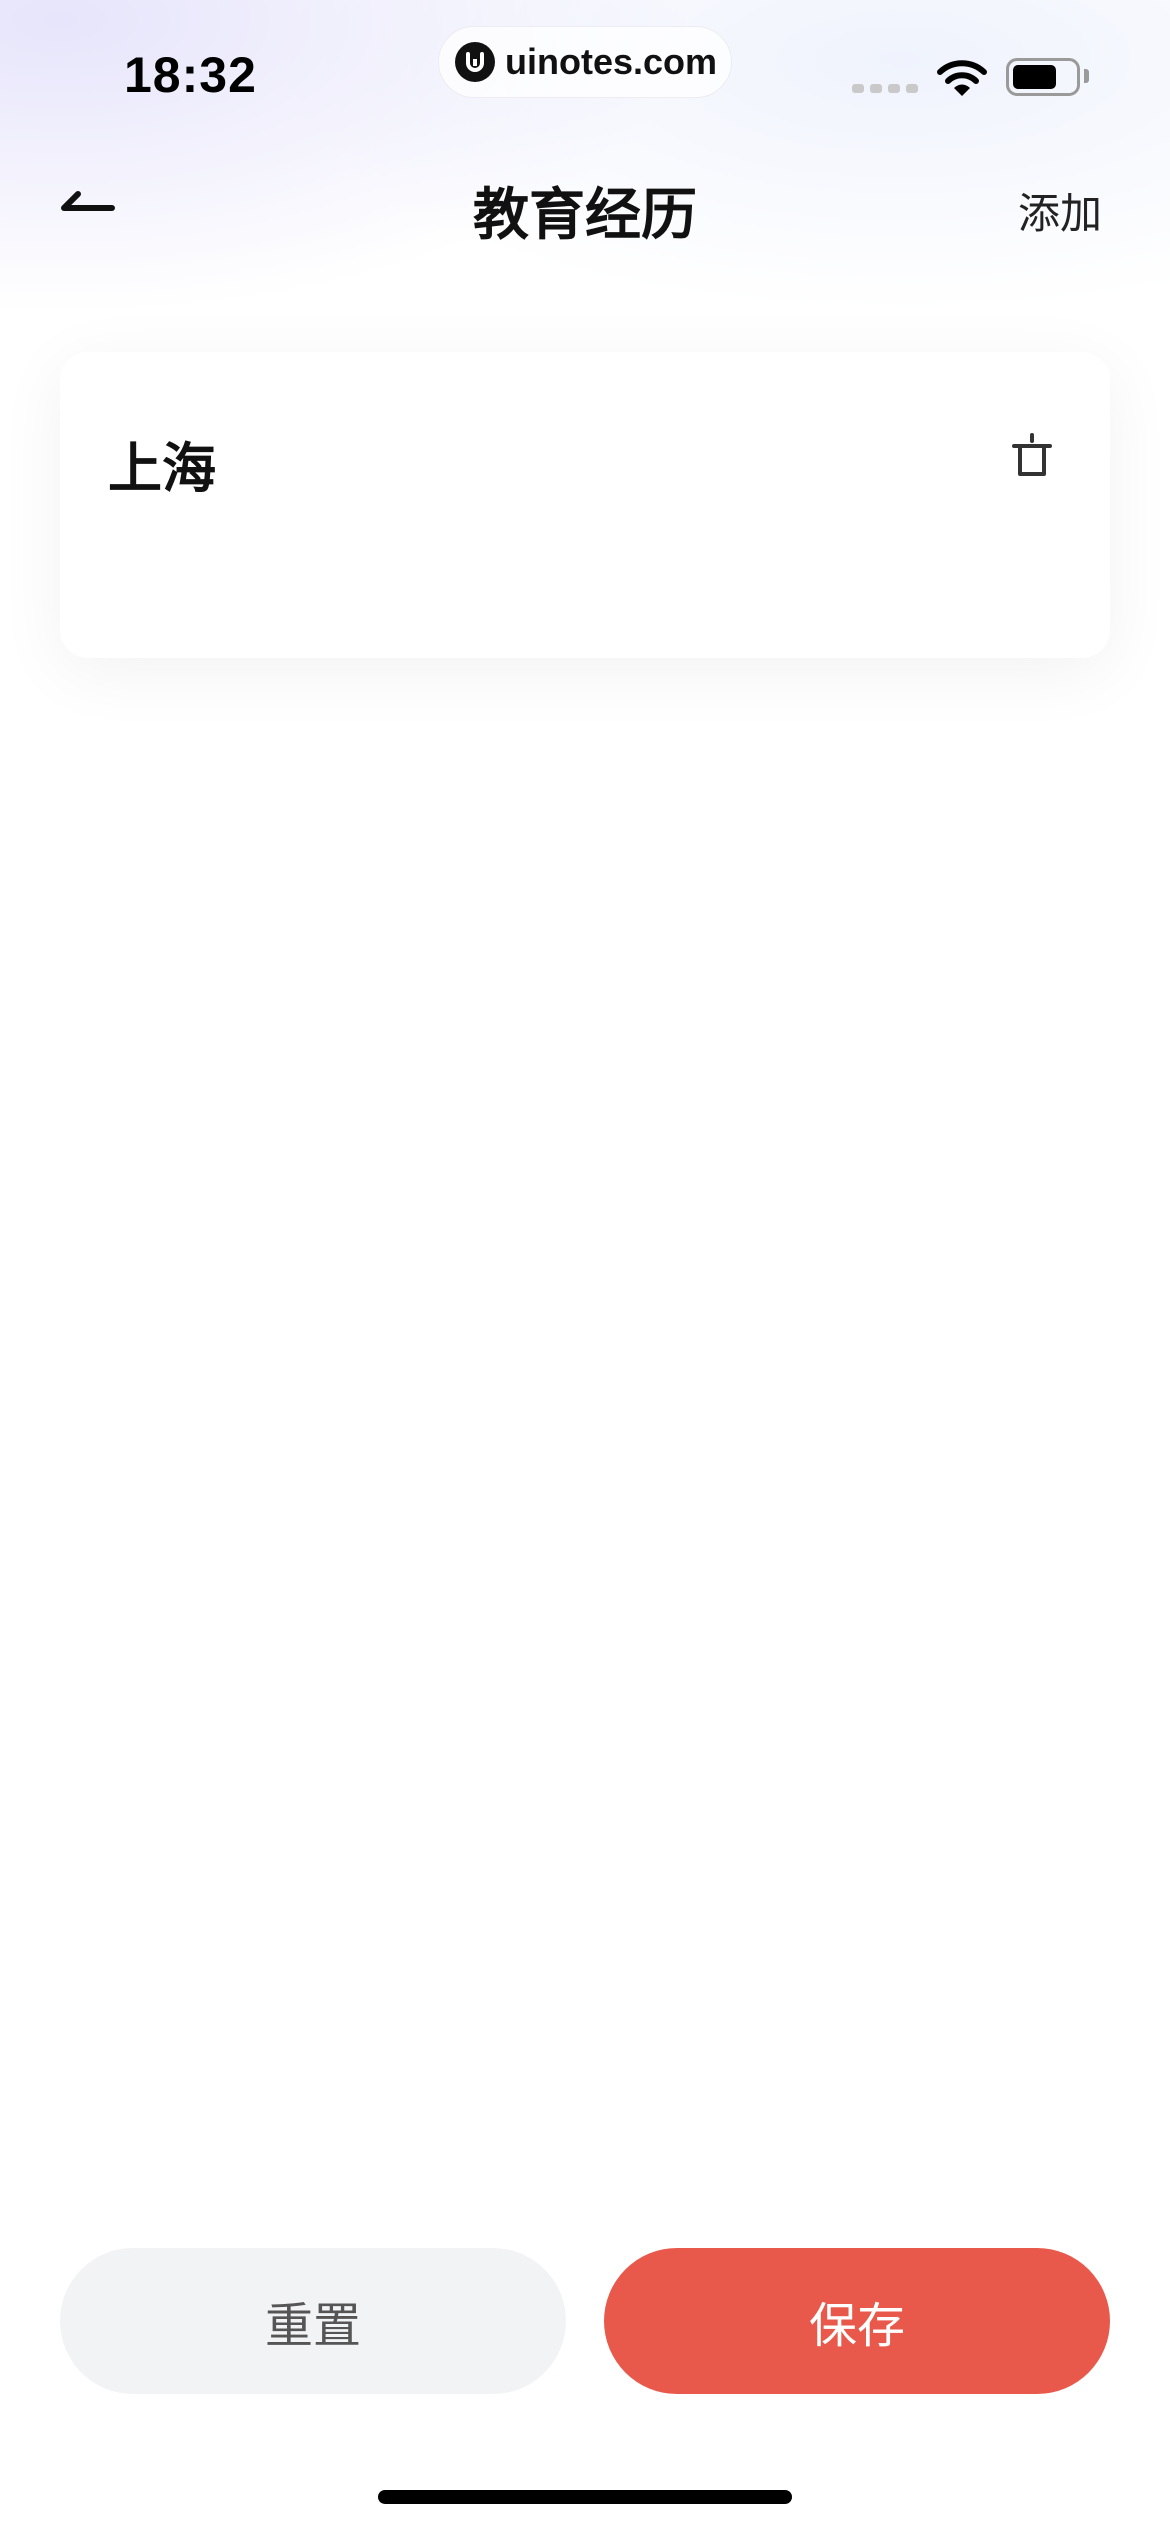 The image size is (1170, 2532). What do you see at coordinates (885, 88) in the screenshot?
I see `signal-icon` at bounding box center [885, 88].